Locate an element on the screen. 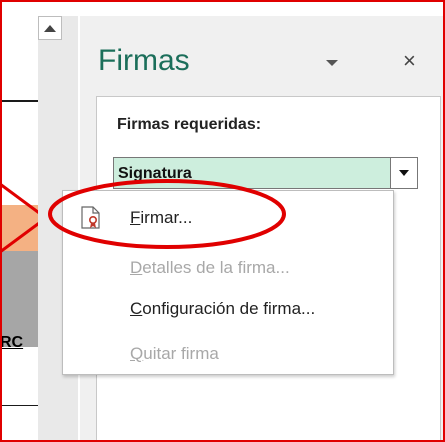 Image resolution: width=445 pixels, height=442 pixels. menu-item-sign-mnemonic: F is located at coordinates (135, 217).